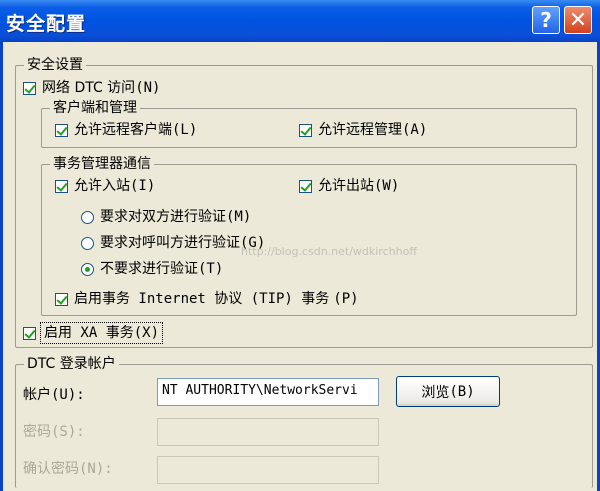  Describe the element at coordinates (102, 164) in the screenshot. I see `tm-communication-legend: 事务管理器通信` at that location.